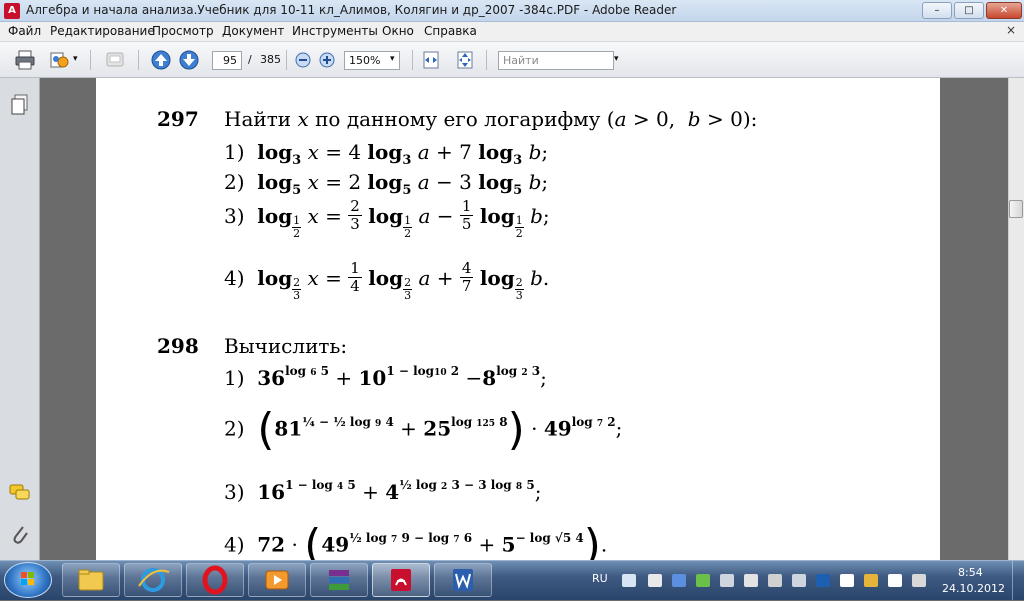 The width and height of the screenshot is (1024, 601). I want to click on flag-tray-icon, so click(655, 580).